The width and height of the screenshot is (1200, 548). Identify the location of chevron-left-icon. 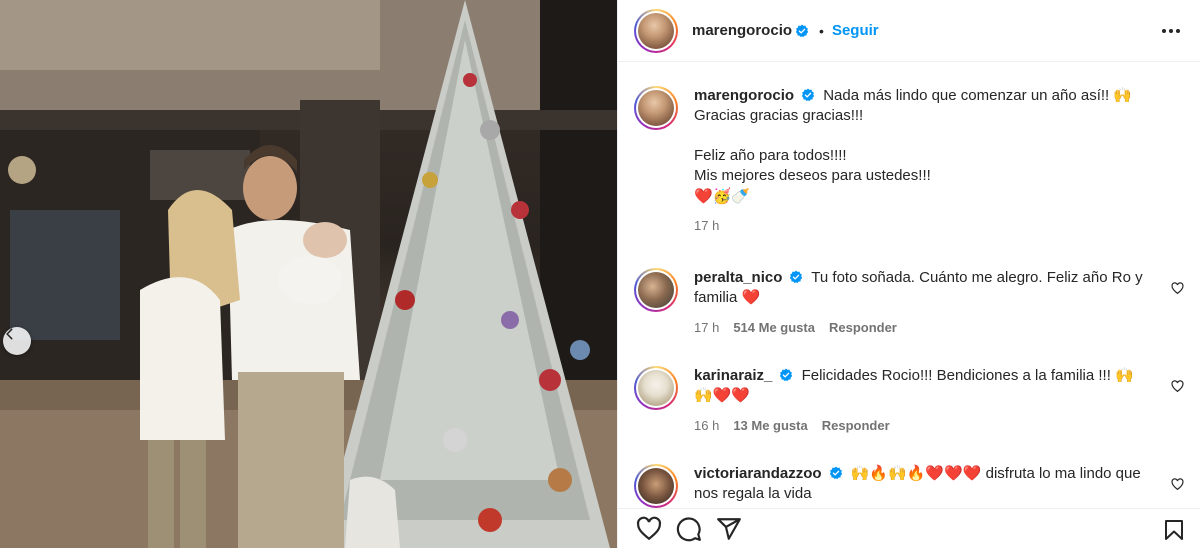
(9, 334).